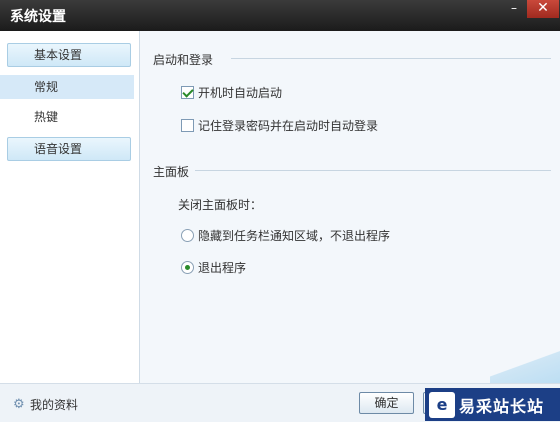 The width and height of the screenshot is (560, 422). What do you see at coordinates (442, 404) in the screenshot?
I see `watermark-logo-icon: e` at bounding box center [442, 404].